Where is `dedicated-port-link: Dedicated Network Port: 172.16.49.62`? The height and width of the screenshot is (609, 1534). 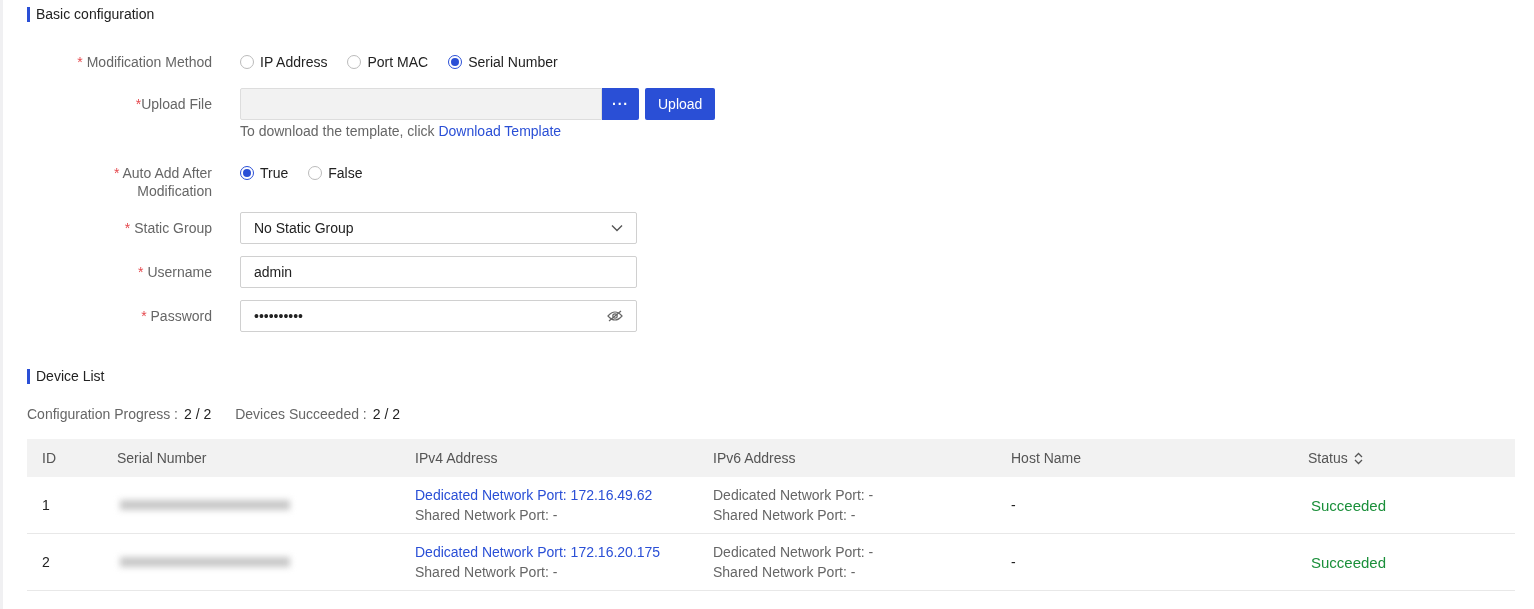 dedicated-port-link: Dedicated Network Port: 172.16.49.62 is located at coordinates (556, 495).